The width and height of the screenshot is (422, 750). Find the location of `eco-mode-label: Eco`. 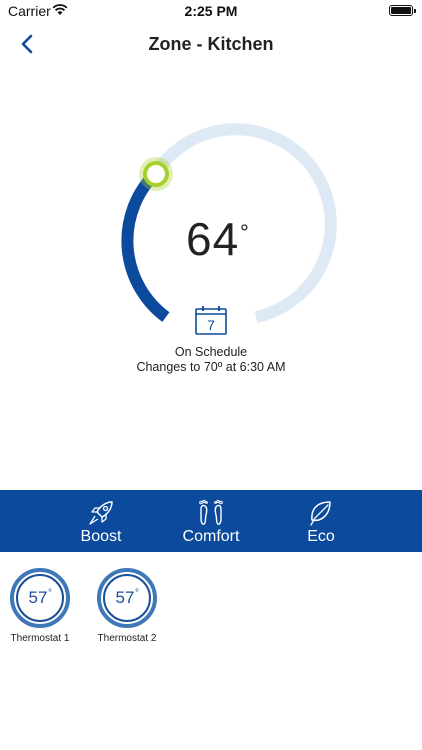

eco-mode-label: Eco is located at coordinates (321, 536).